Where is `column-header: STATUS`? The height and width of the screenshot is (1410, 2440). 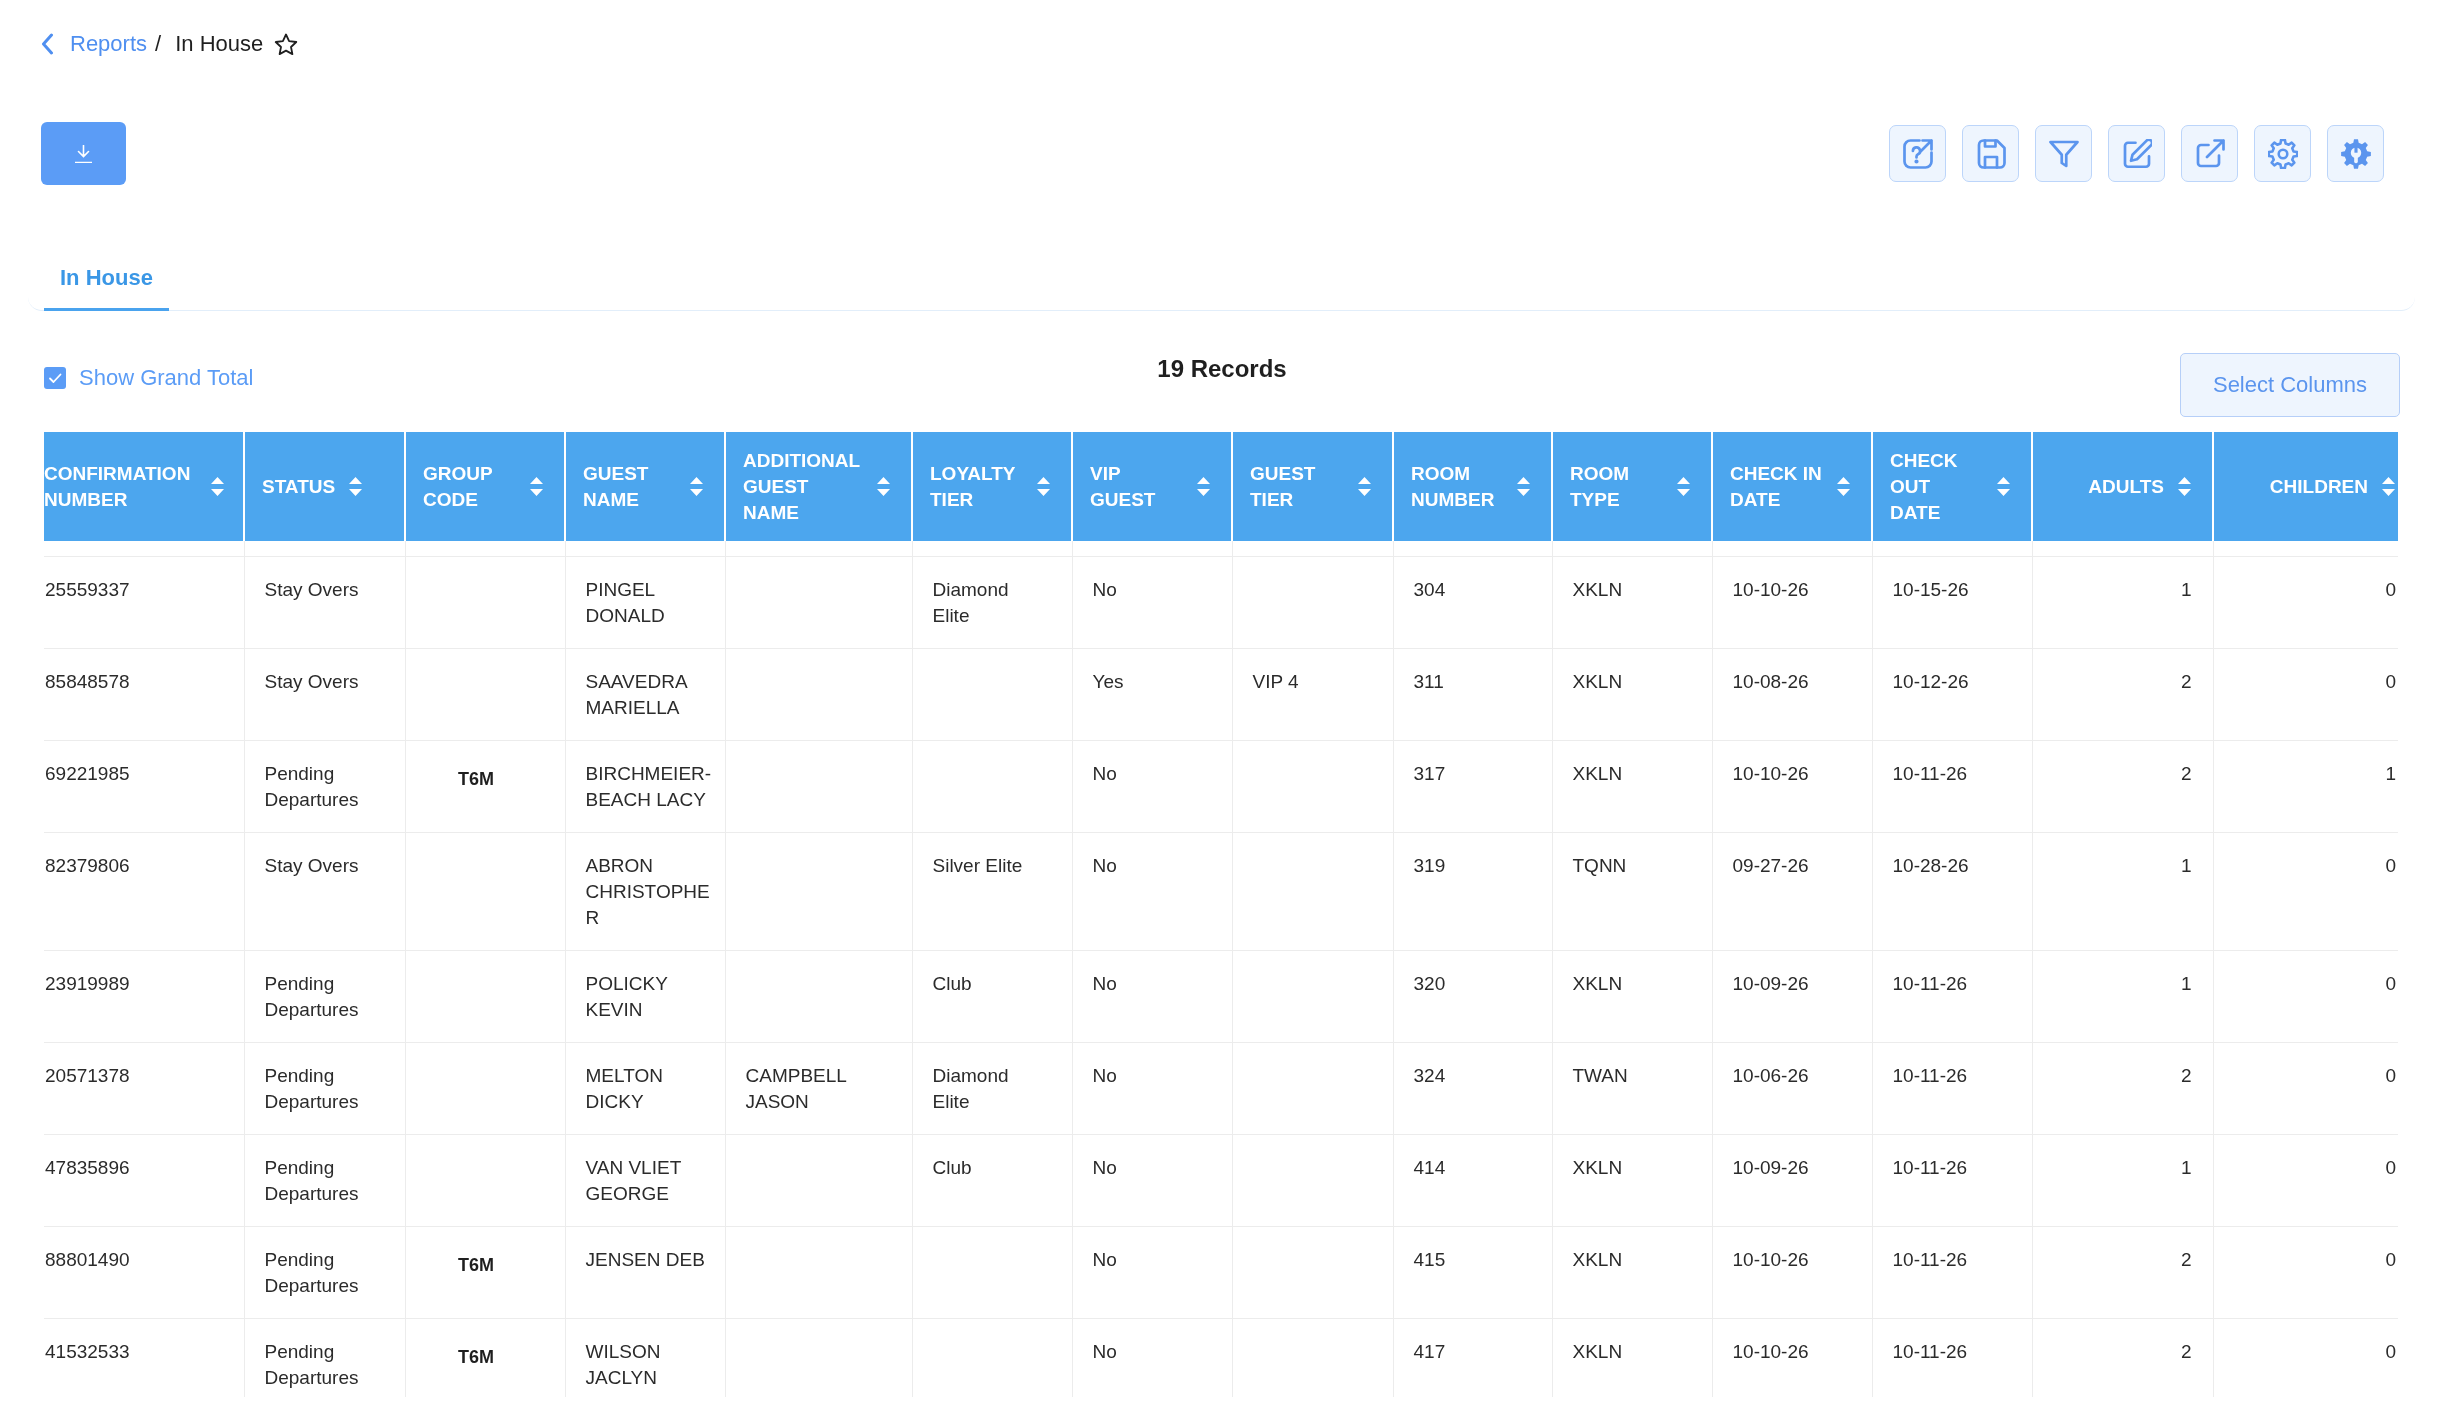
column-header: STATUS is located at coordinates (324, 486).